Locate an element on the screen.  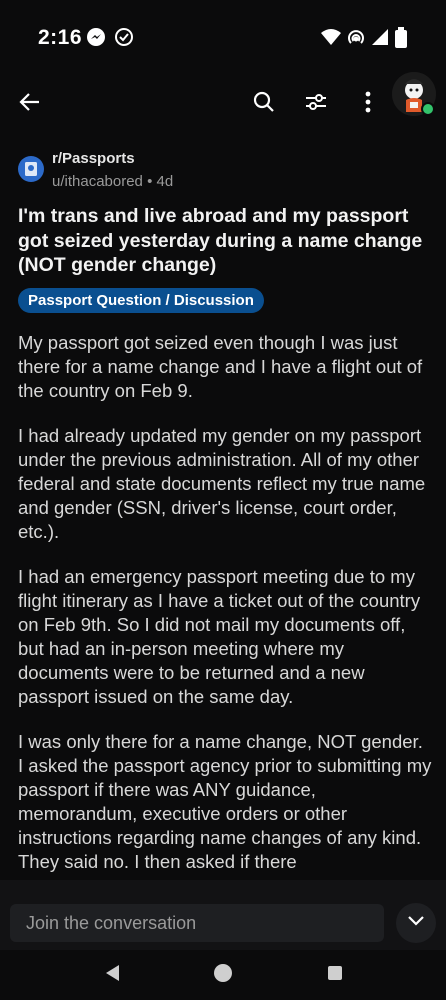
more-options-button is located at coordinates (368, 104).